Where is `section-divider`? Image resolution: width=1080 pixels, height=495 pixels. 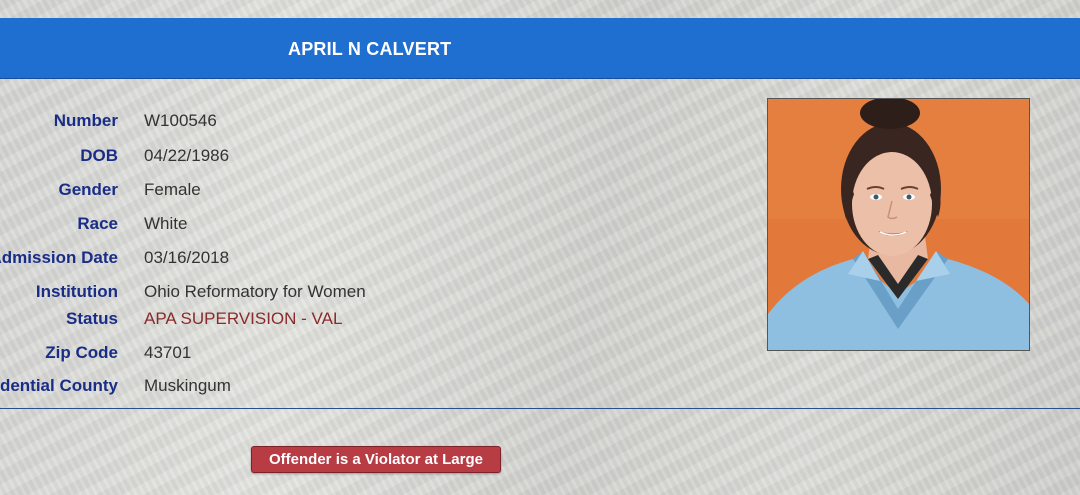 section-divider is located at coordinates (540, 408).